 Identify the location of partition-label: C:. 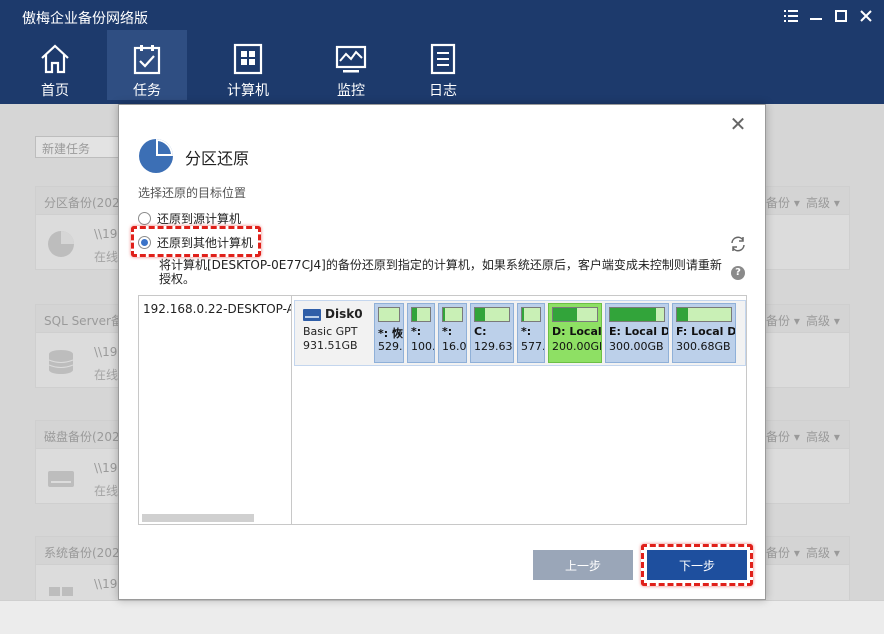
(480, 331).